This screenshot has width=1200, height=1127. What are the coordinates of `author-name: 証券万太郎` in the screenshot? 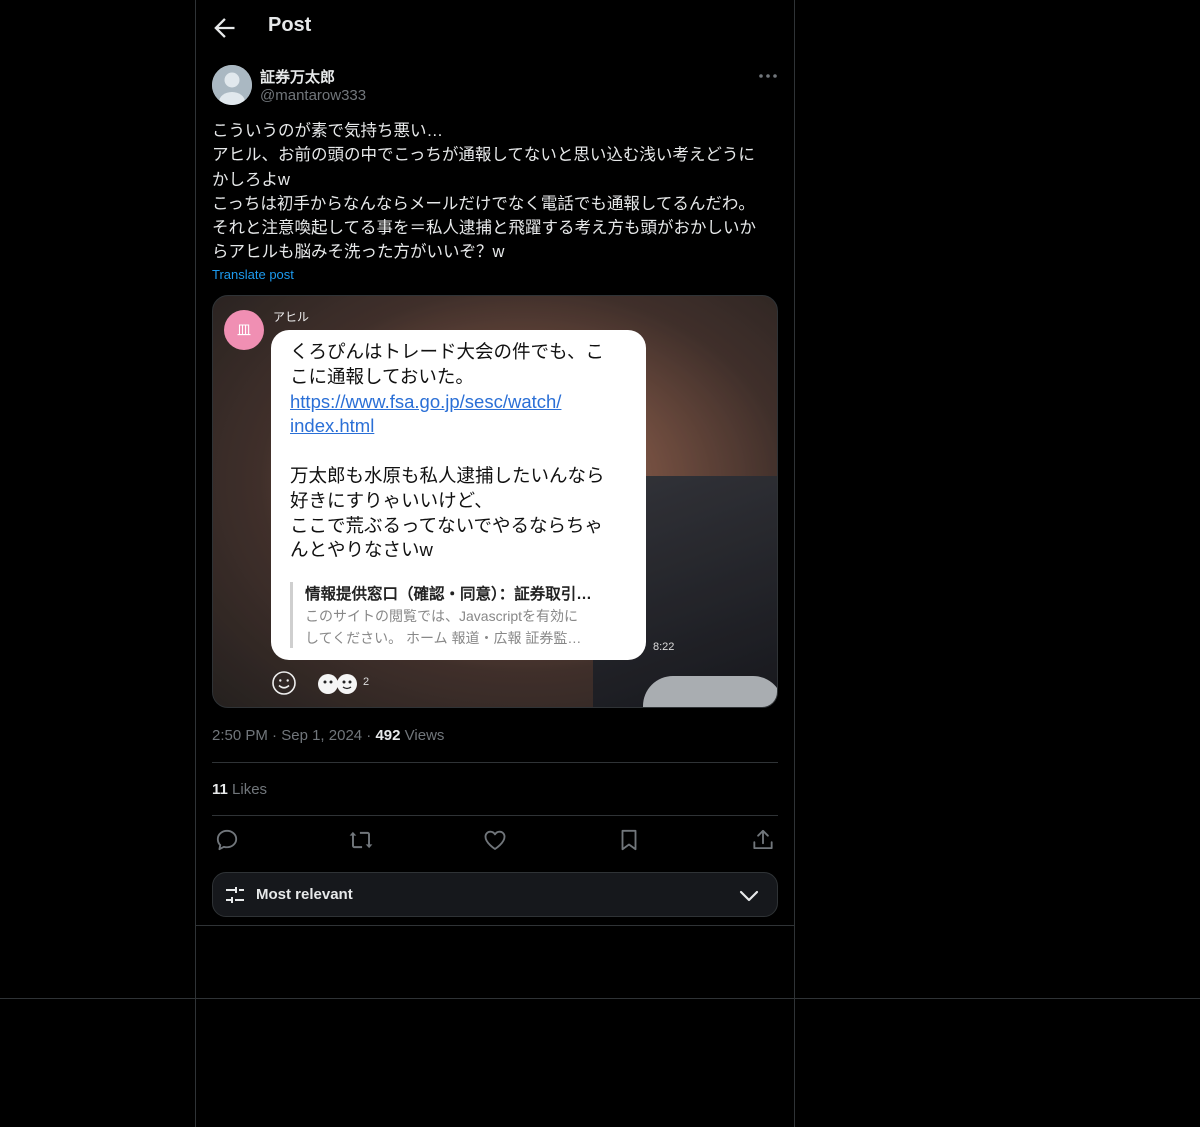 It's located at (297, 76).